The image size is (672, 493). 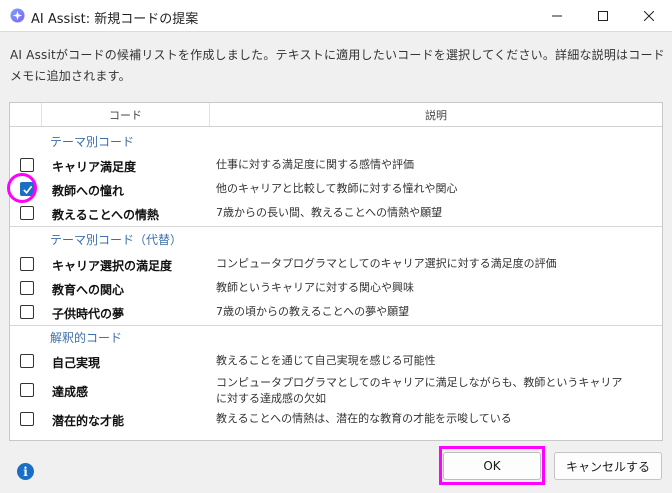 What do you see at coordinates (386, 263) in the screenshot?
I see `code-explanation: コンピュータプログラマとしてのキャリア選択に対する満足度の評価` at bounding box center [386, 263].